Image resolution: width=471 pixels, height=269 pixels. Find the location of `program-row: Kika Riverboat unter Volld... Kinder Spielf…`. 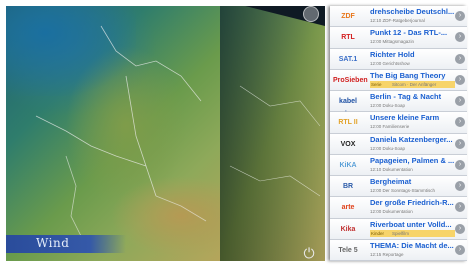

program-row: Kika Riverboat unter Volld... Kinder Spielf… is located at coordinates (398, 229).